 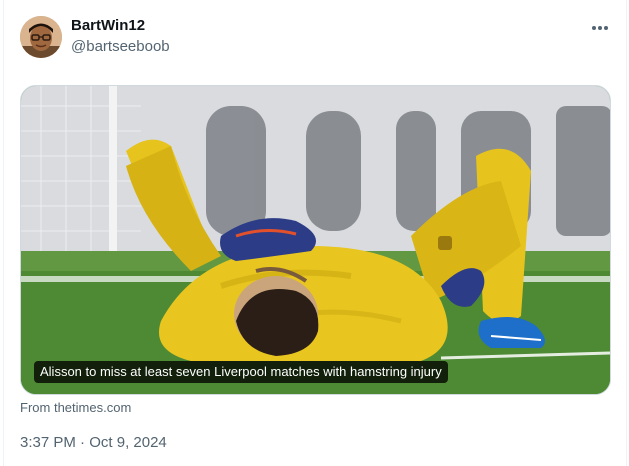 I want to click on avatar, so click(x=41, y=37).